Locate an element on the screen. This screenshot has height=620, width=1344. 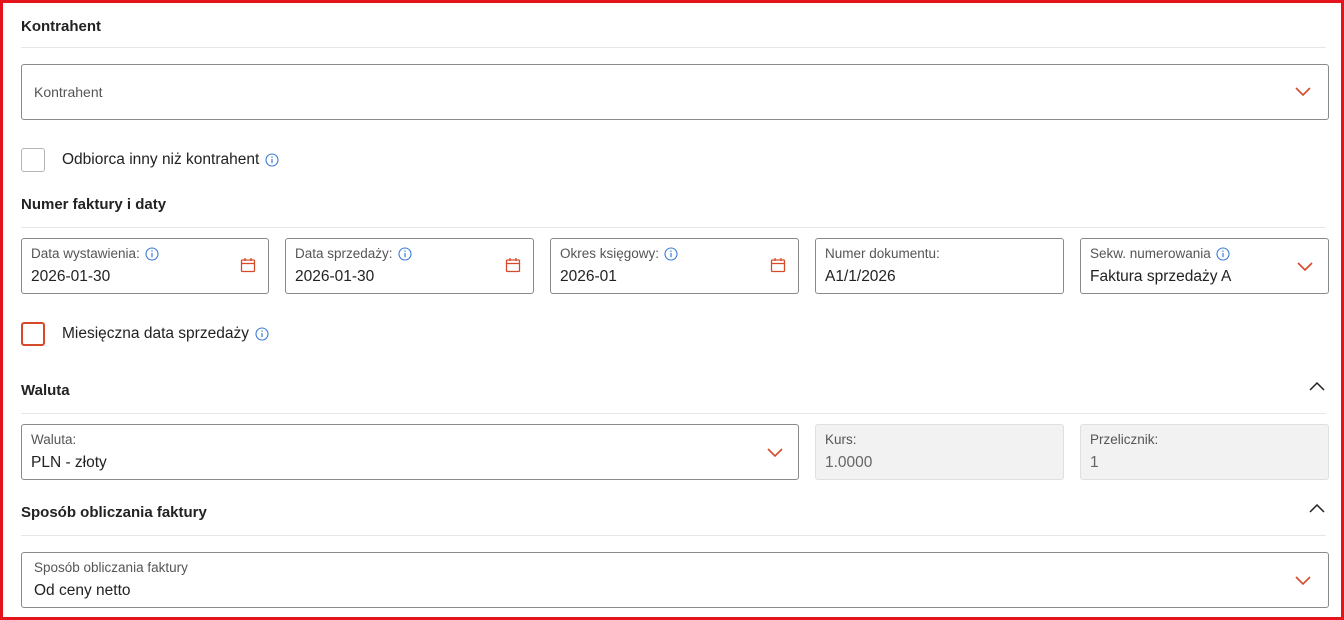
accounting-period-label: Okres księgowy: is located at coordinates (610, 253).